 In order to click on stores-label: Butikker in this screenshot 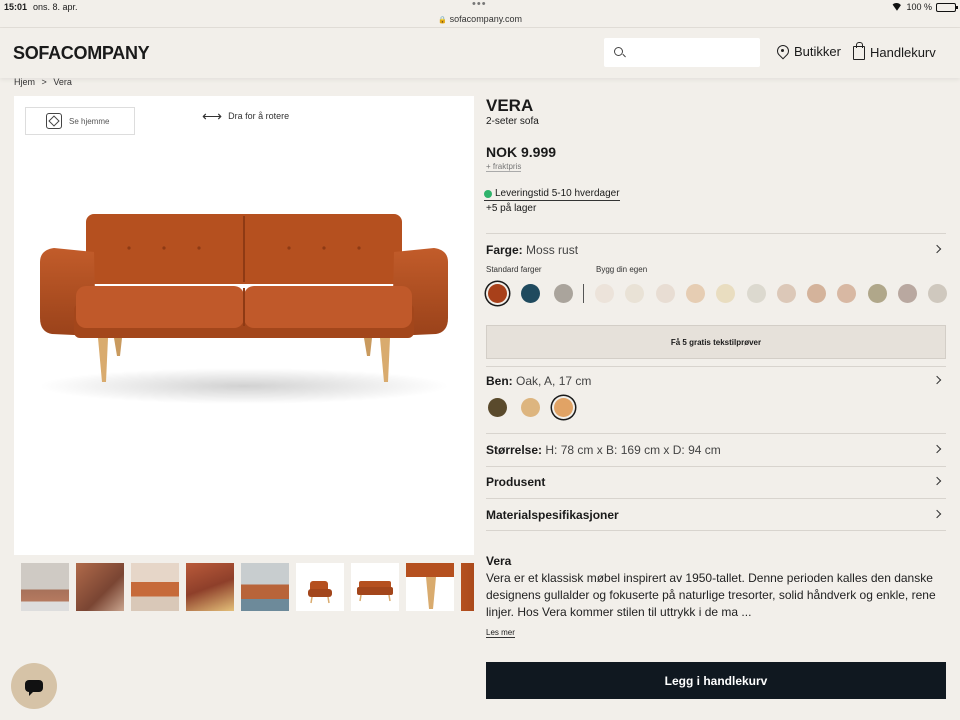, I will do `click(817, 51)`.